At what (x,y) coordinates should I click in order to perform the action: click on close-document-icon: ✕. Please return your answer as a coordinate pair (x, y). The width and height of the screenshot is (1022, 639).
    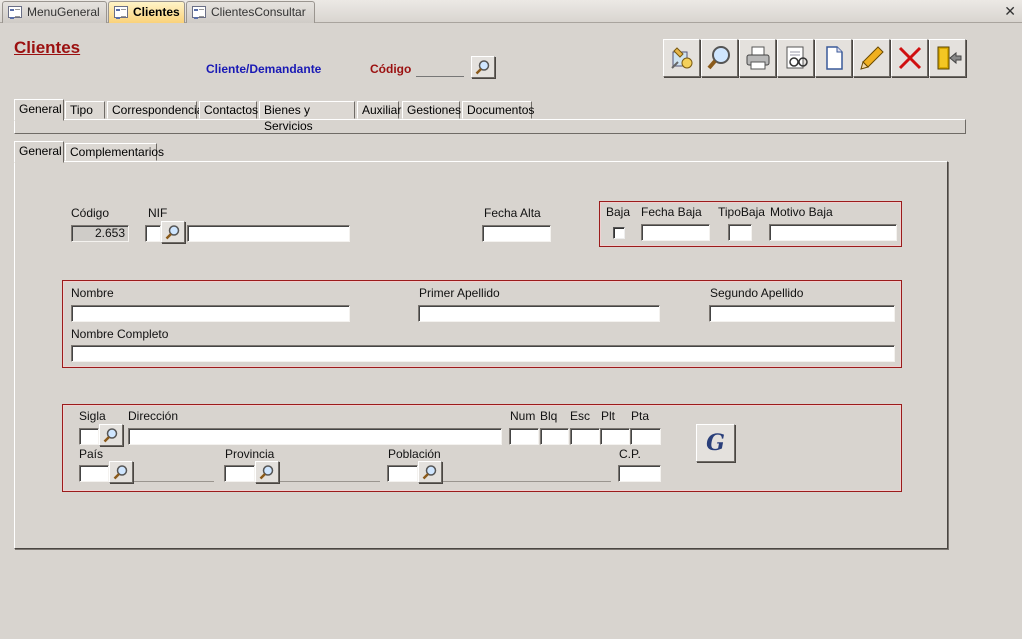
    Looking at the image, I should click on (1010, 11).